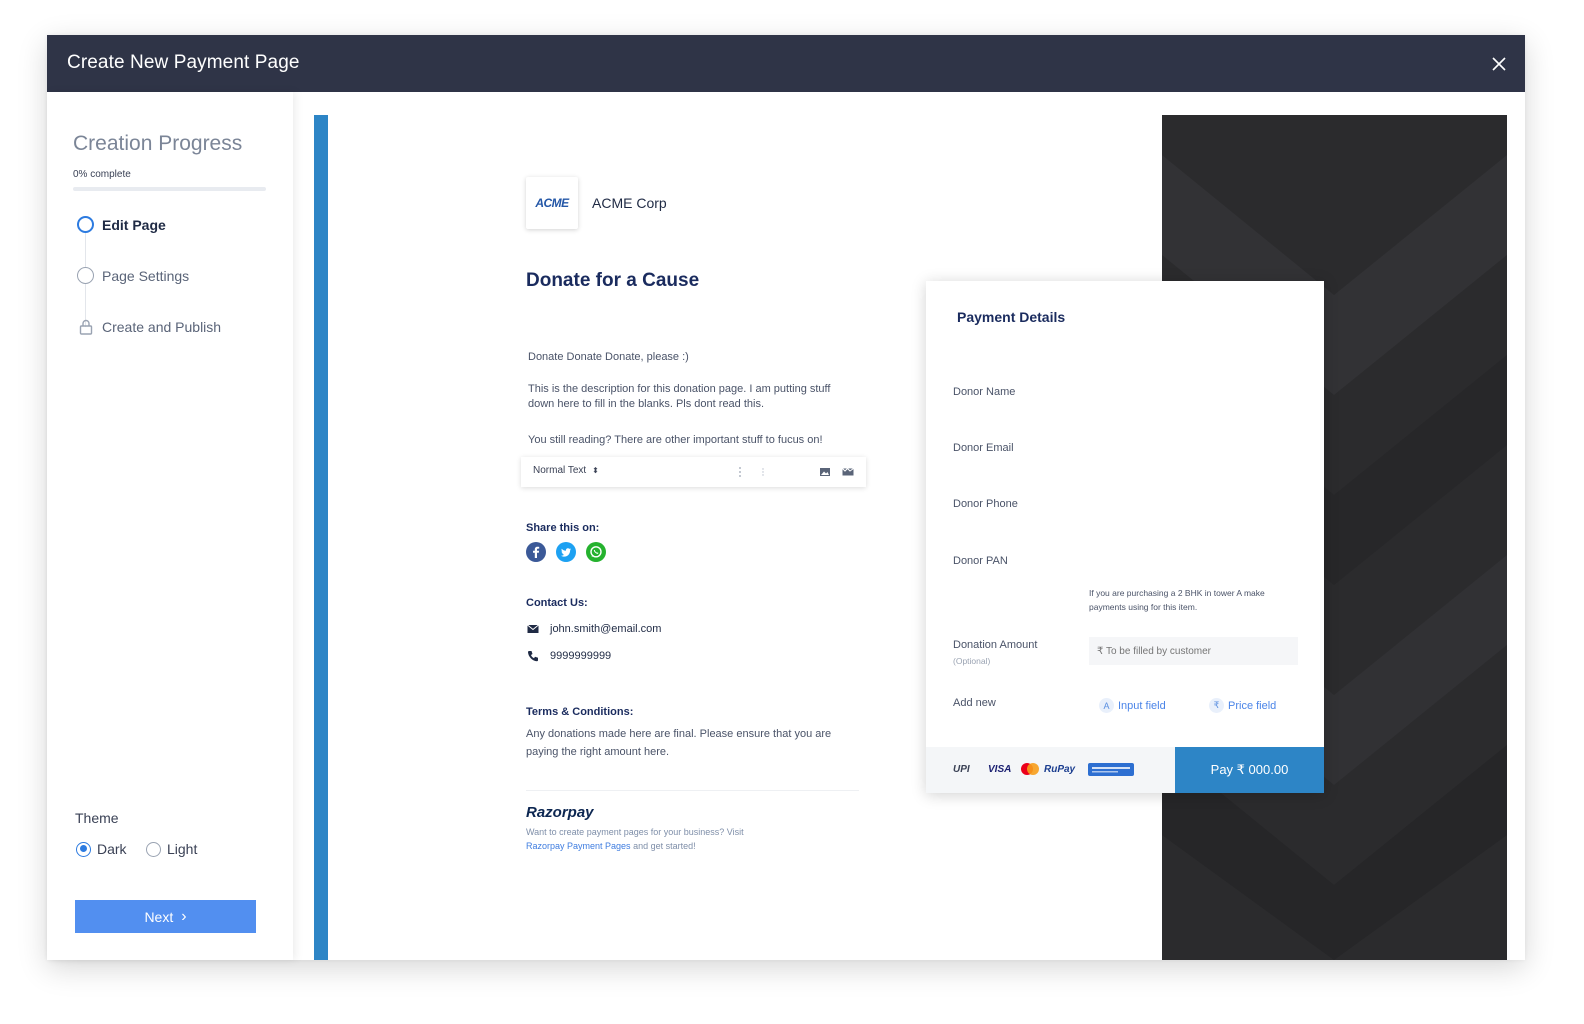 The width and height of the screenshot is (1584, 1024). I want to click on next-button-label: Next, so click(159, 916).